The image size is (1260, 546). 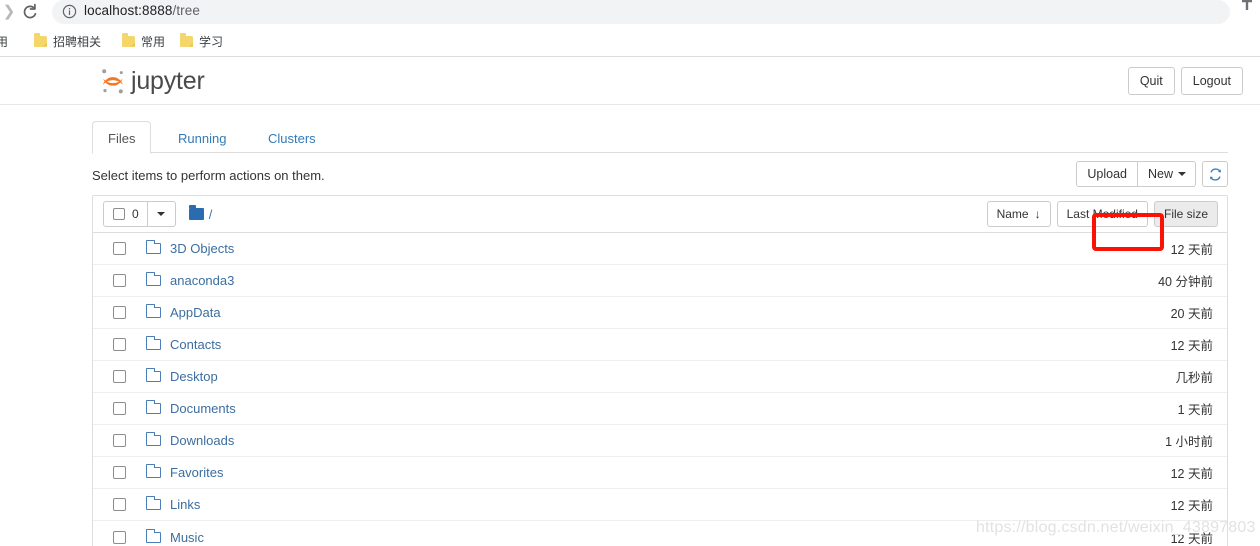 I want to click on reload-icon, so click(x=30, y=12).